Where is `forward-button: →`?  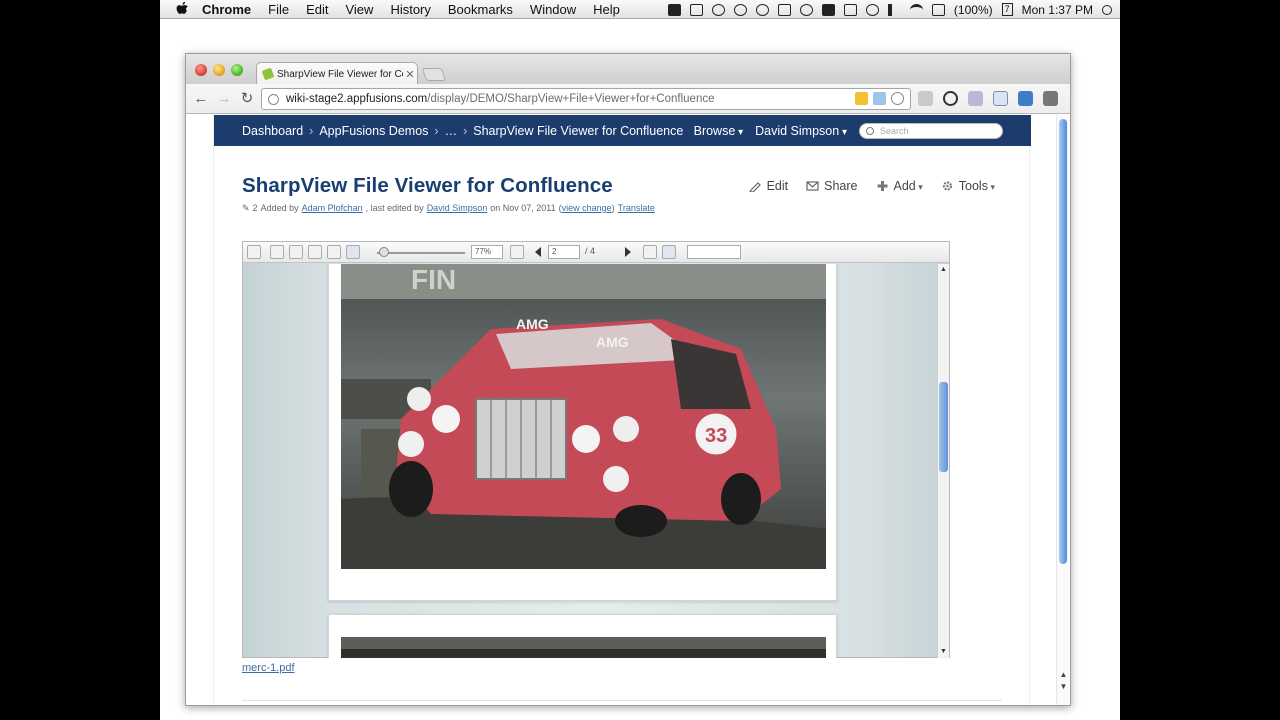
forward-button: → is located at coordinates (224, 99).